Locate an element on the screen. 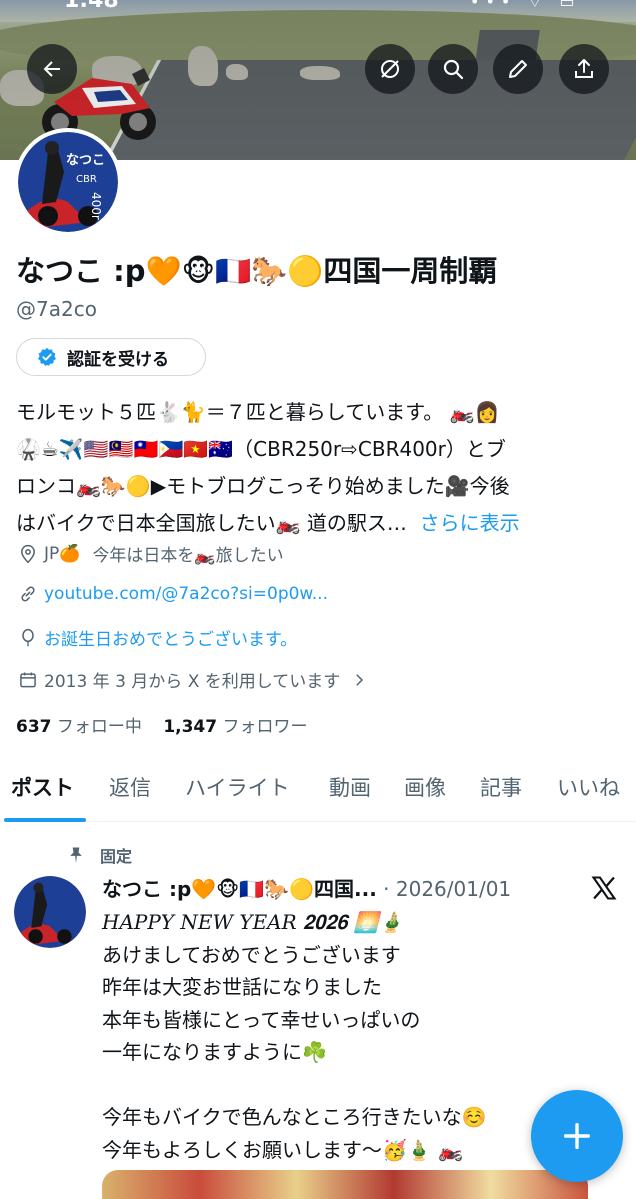 This screenshot has width=636, height=1199. profile-avatar: なつこ CBR 400r is located at coordinates (68, 182).